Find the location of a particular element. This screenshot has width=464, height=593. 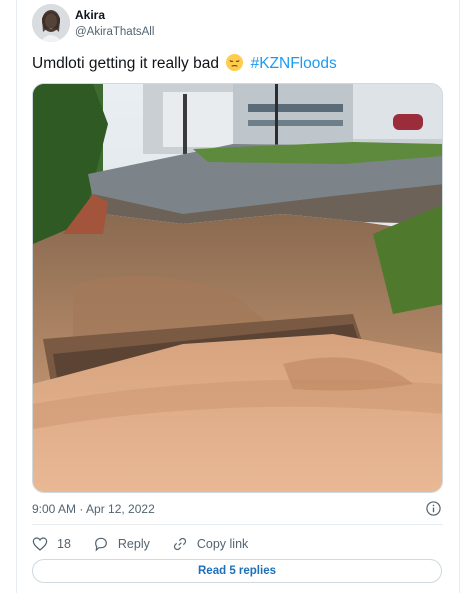

reply-icon is located at coordinates (100, 544).